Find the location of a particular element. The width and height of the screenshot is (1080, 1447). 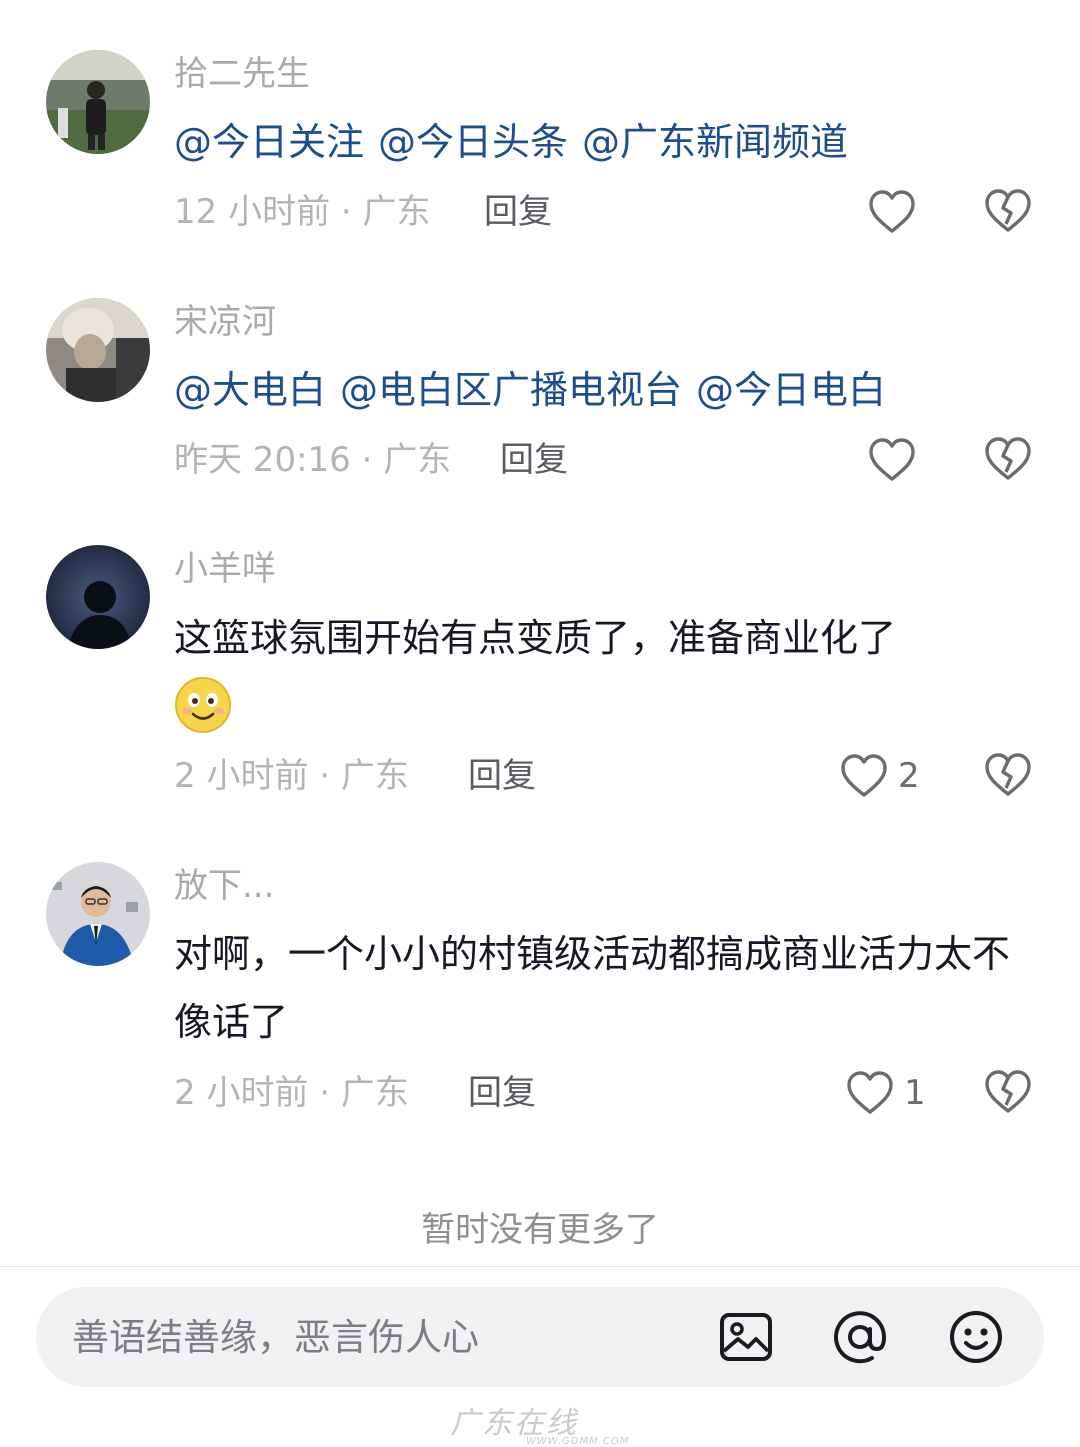

mention-link: @今日关注 is located at coordinates (269, 142).